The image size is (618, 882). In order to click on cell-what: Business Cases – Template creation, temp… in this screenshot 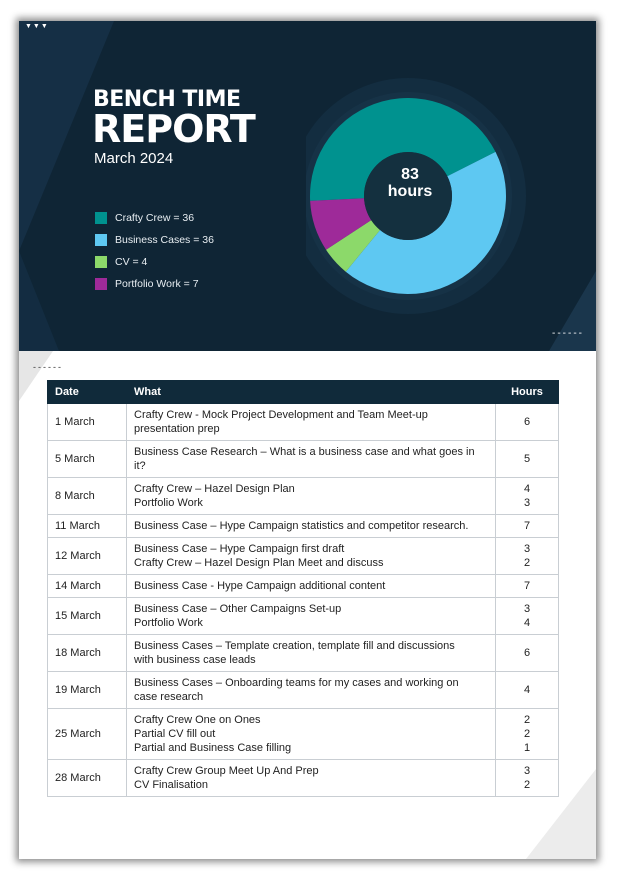, I will do `click(311, 653)`.